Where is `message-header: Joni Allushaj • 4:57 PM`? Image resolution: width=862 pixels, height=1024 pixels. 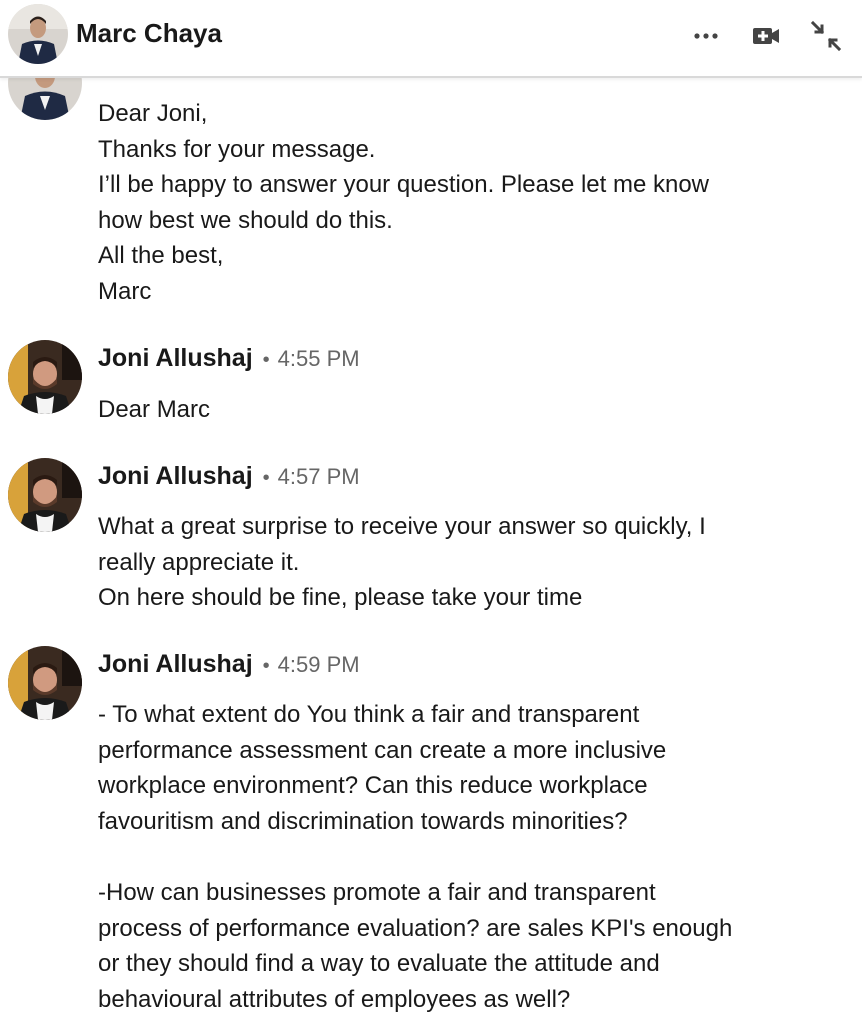 message-header: Joni Allushaj • 4:57 PM is located at coordinates (229, 476).